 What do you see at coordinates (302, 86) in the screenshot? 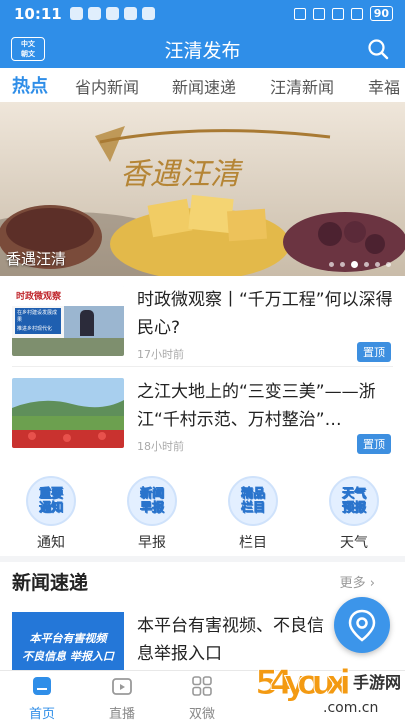
I see `tab-wangqing-news: 汪清新闻` at bounding box center [302, 86].